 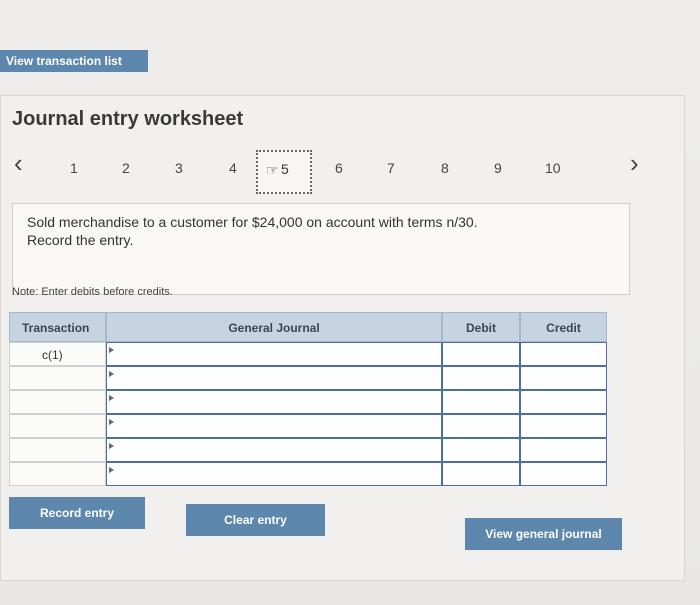 I want to click on step-1: 1, so click(x=74, y=168).